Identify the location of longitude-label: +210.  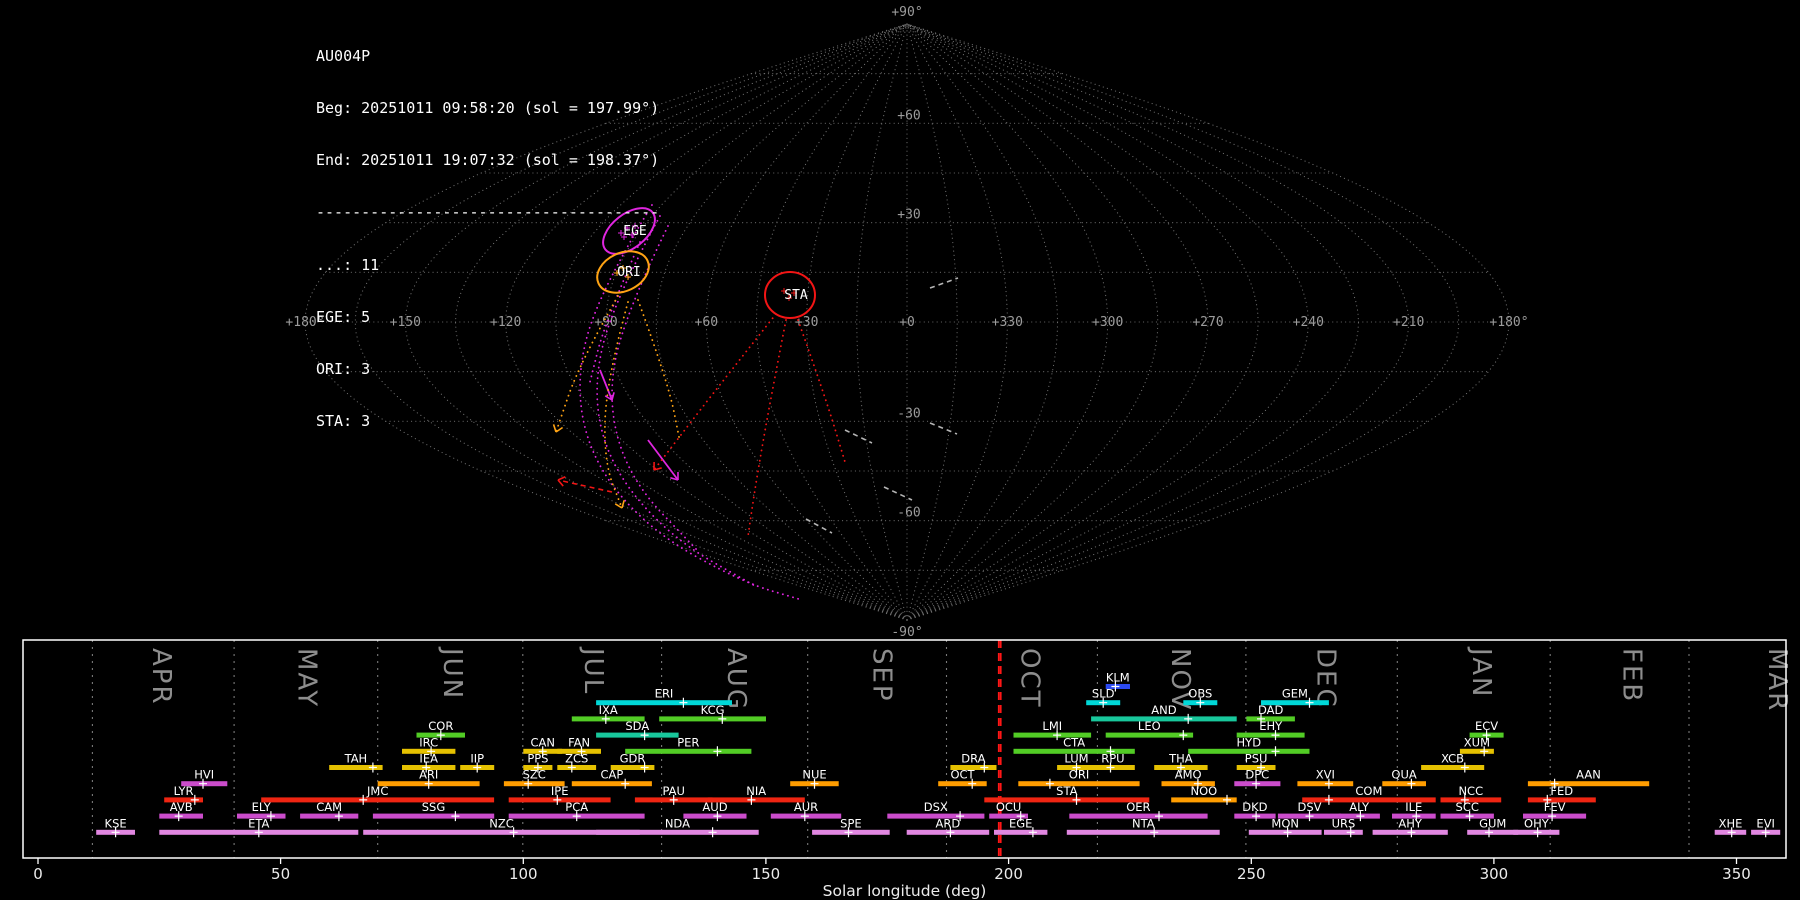
(1408, 322).